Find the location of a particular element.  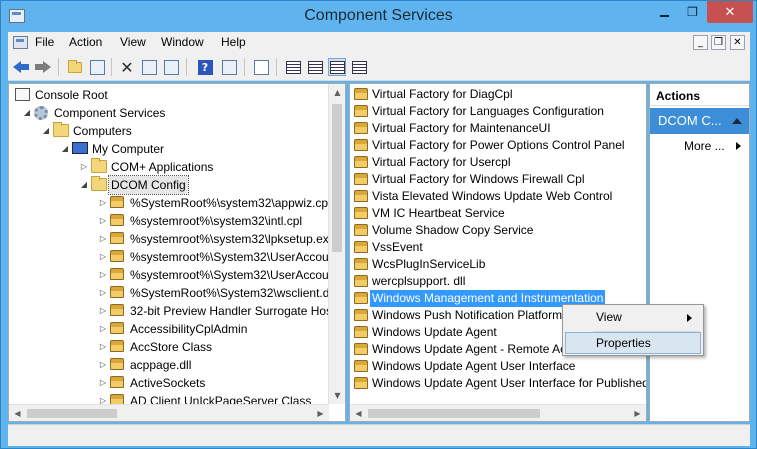

menu-help: Help is located at coordinates (233, 42).